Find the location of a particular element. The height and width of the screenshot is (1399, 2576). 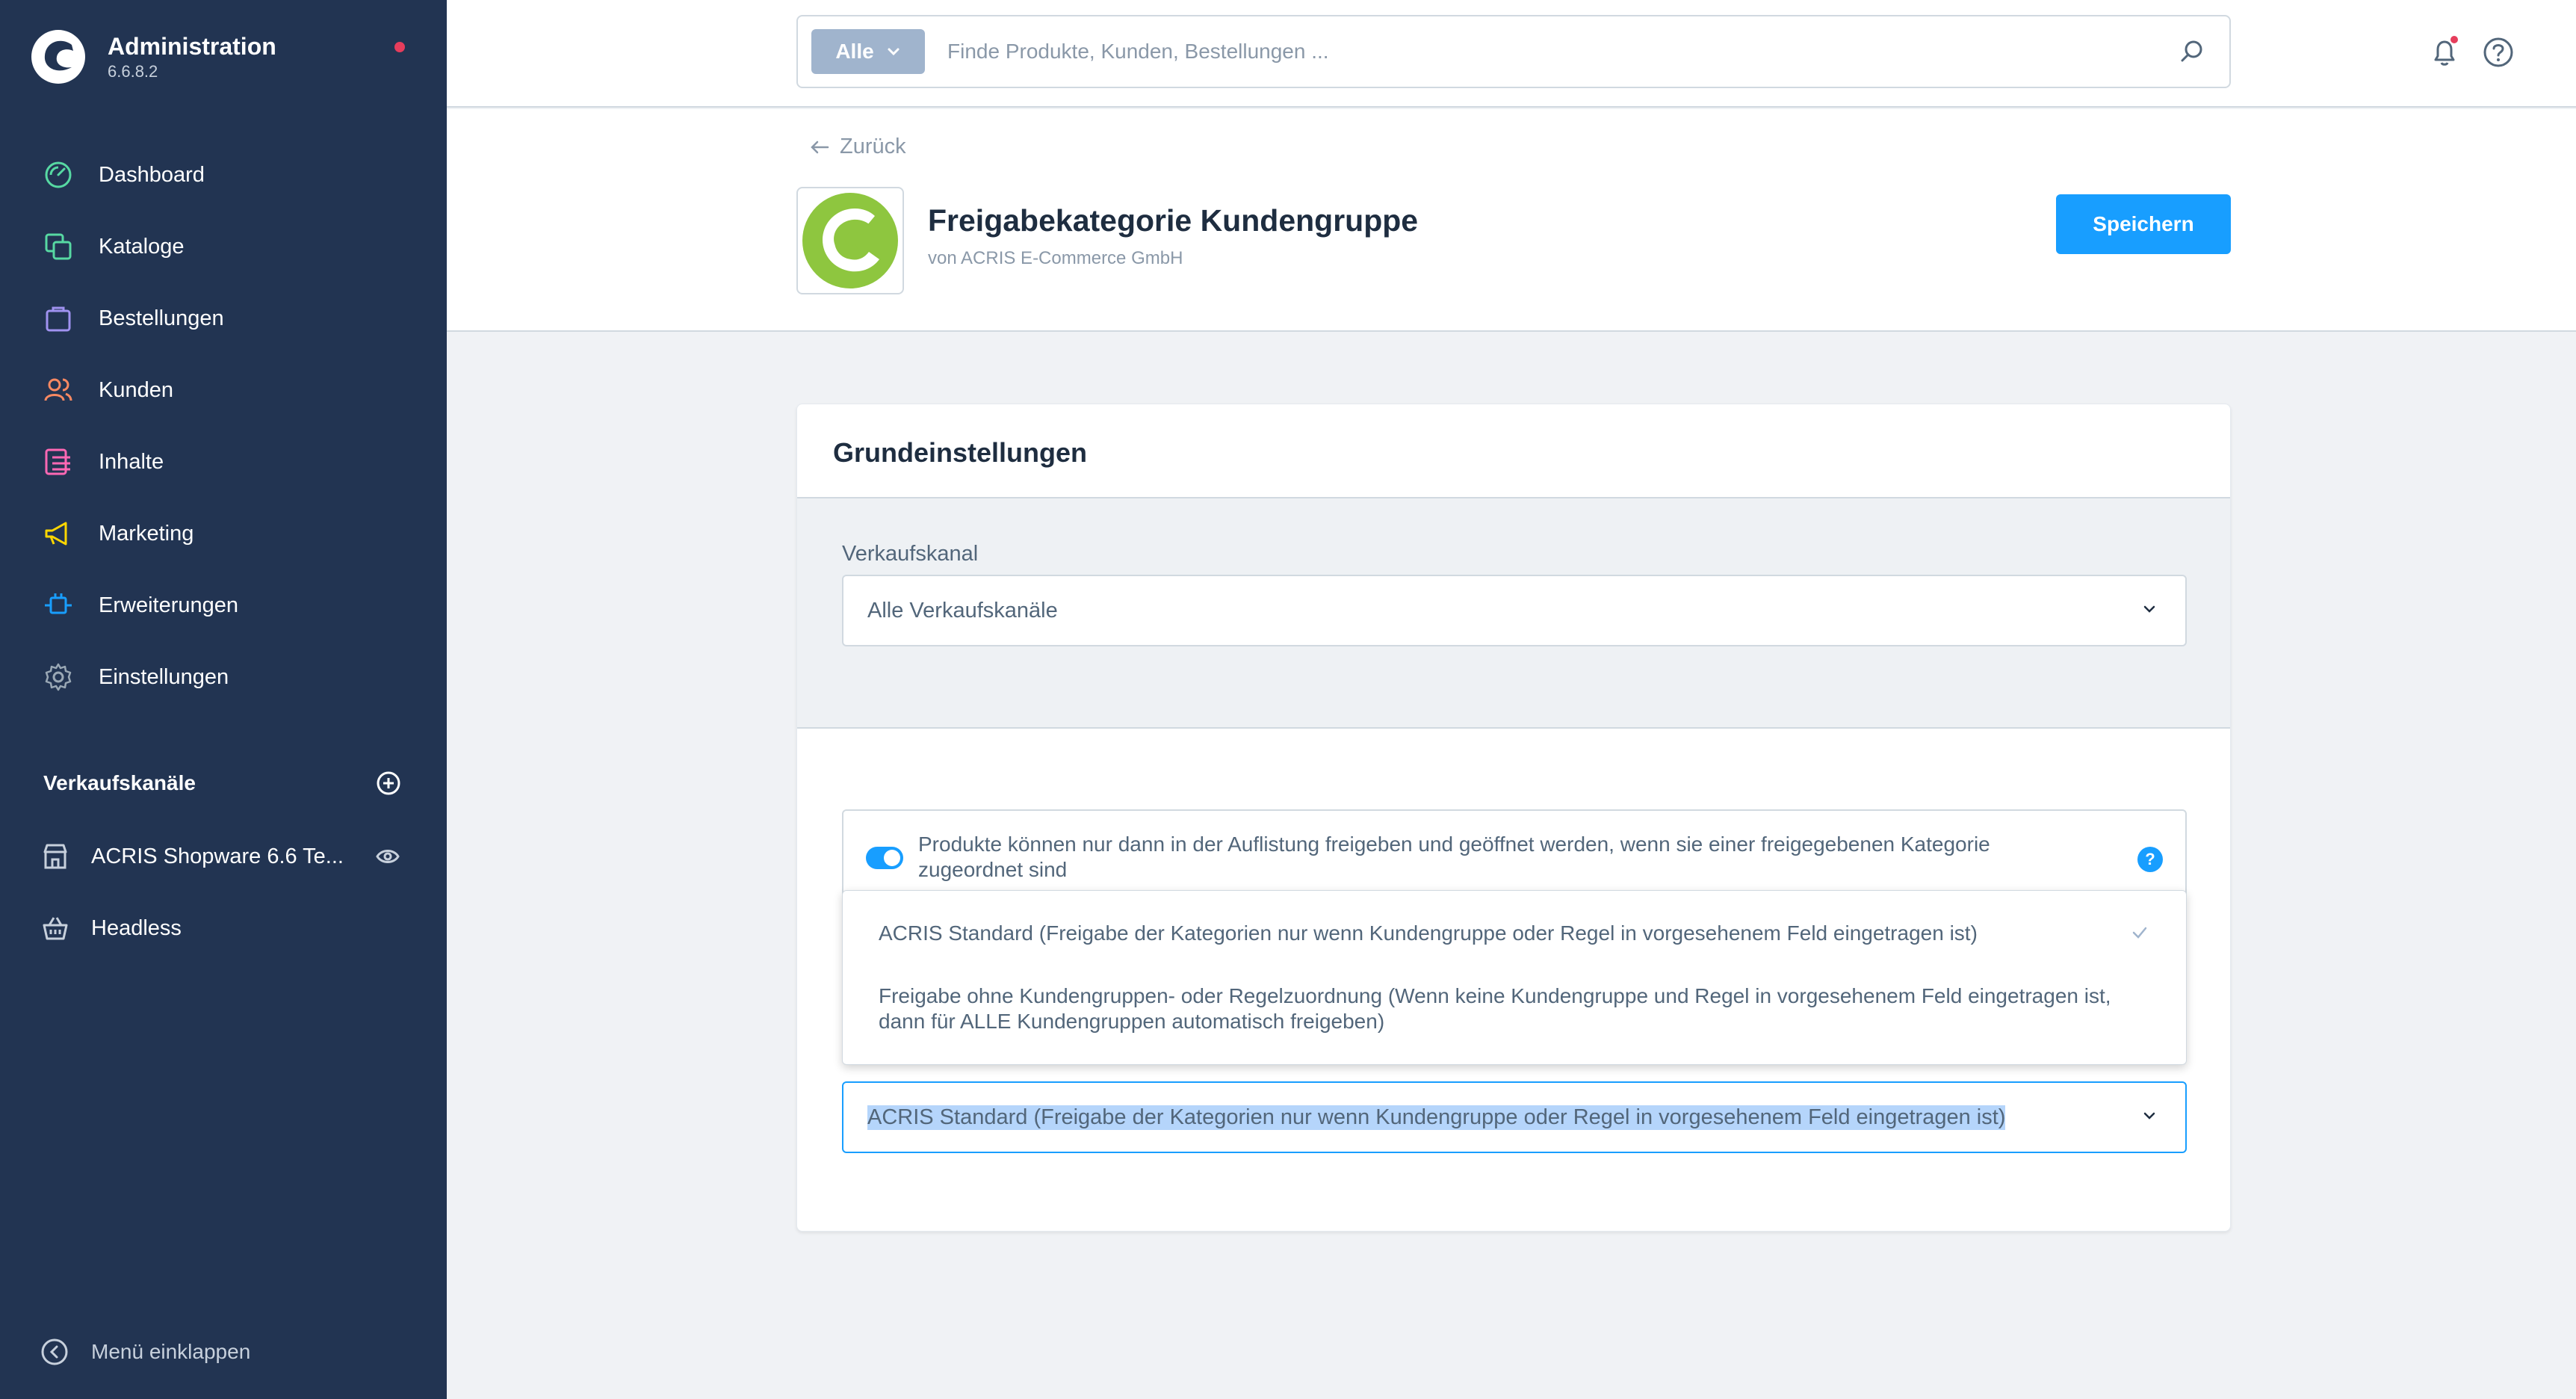

collapse-menu-label: Menü einklappen is located at coordinates (171, 1351).